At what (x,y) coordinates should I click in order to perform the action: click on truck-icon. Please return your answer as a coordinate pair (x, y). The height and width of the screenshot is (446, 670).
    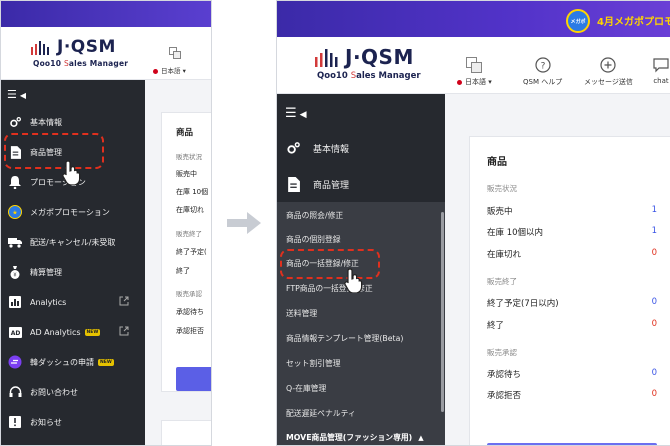
    Looking at the image, I should click on (15, 242).